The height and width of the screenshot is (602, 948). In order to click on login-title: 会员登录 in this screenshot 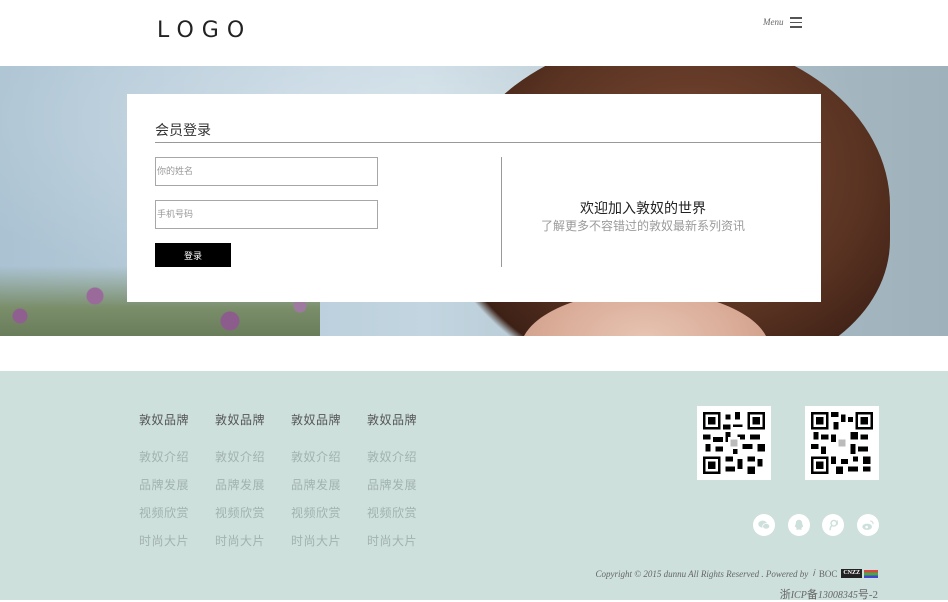, I will do `click(183, 130)`.